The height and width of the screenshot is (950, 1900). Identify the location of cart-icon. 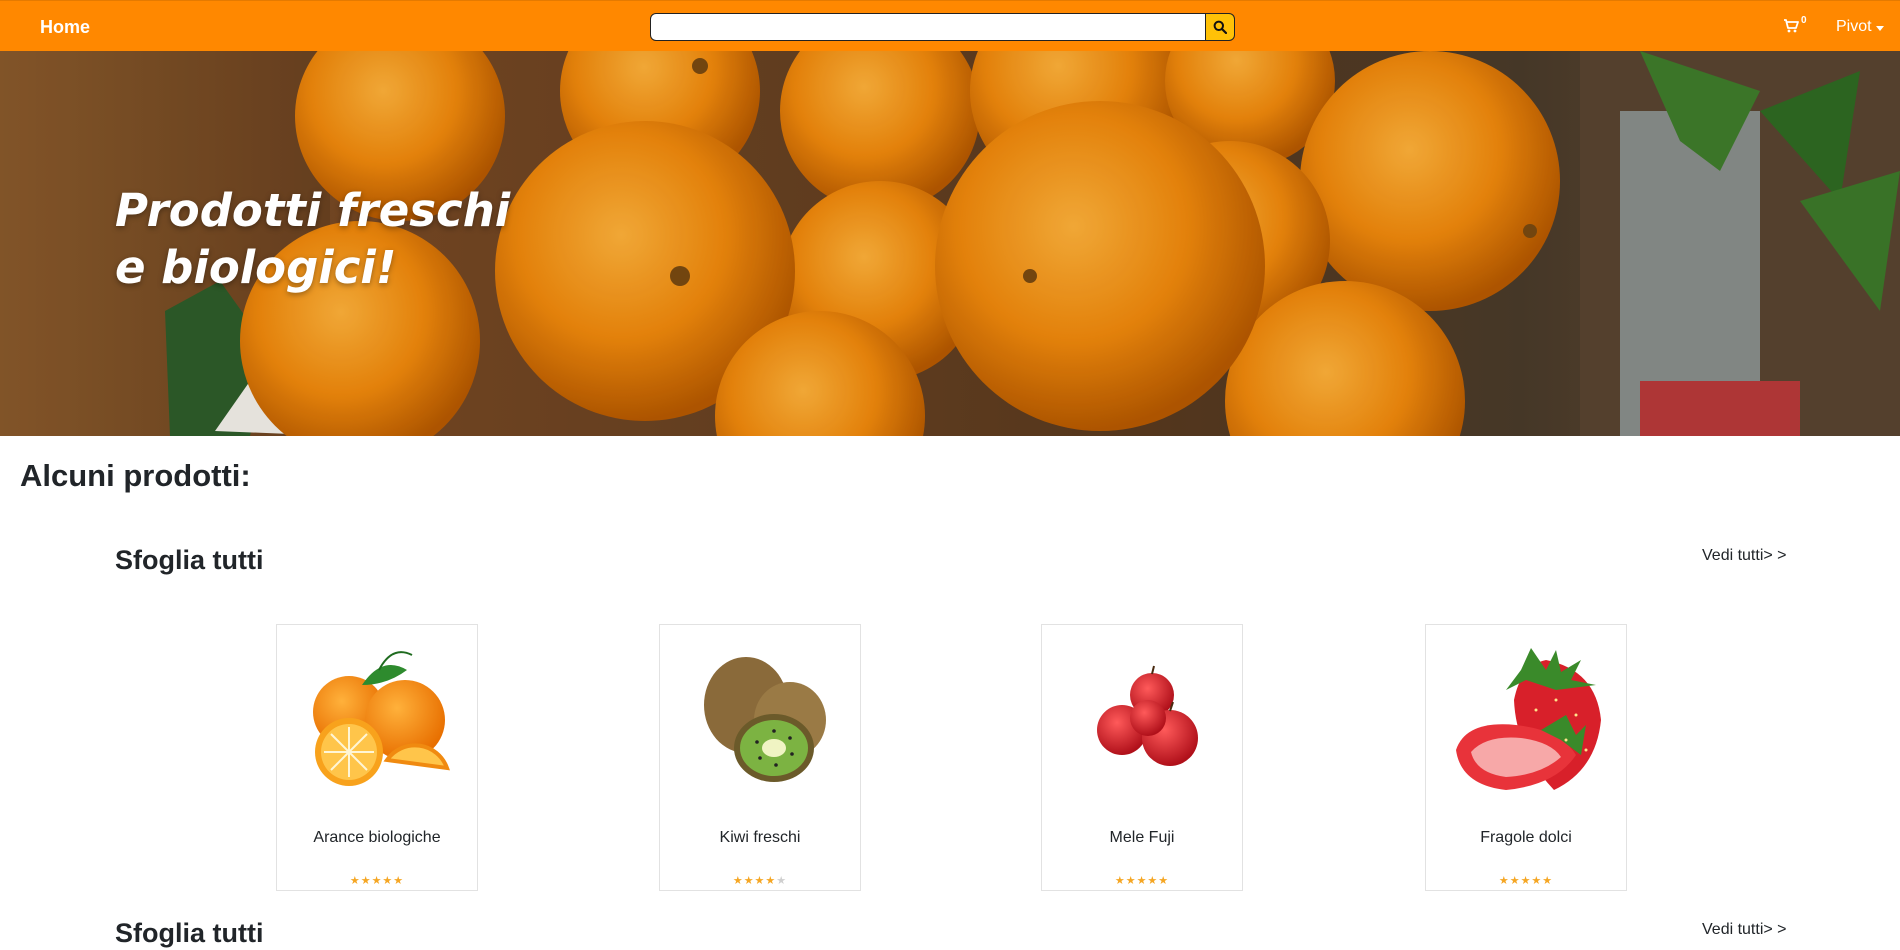
(1791, 26).